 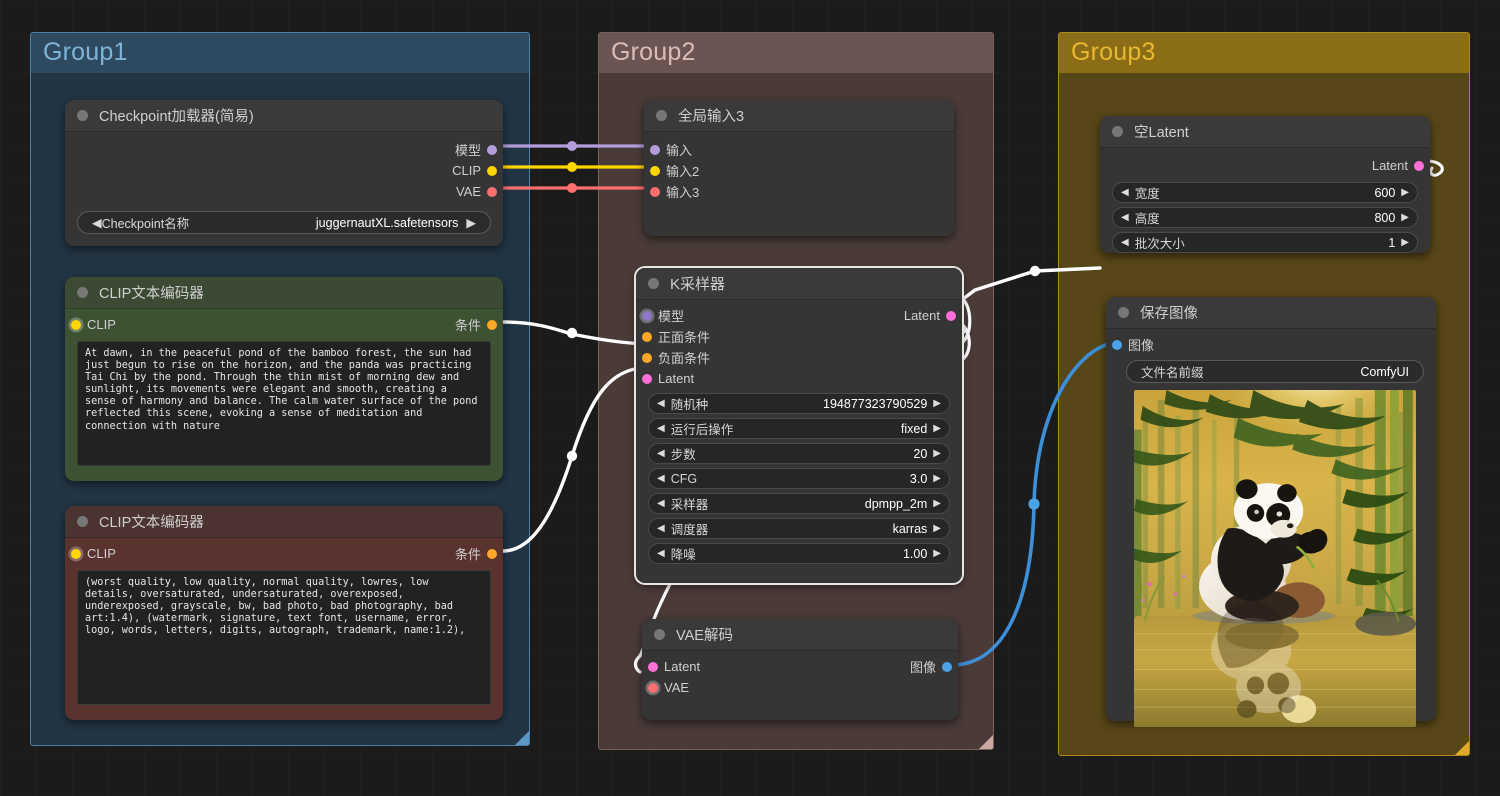 I want to click on port-negative-conditioning, so click(x=647, y=357).